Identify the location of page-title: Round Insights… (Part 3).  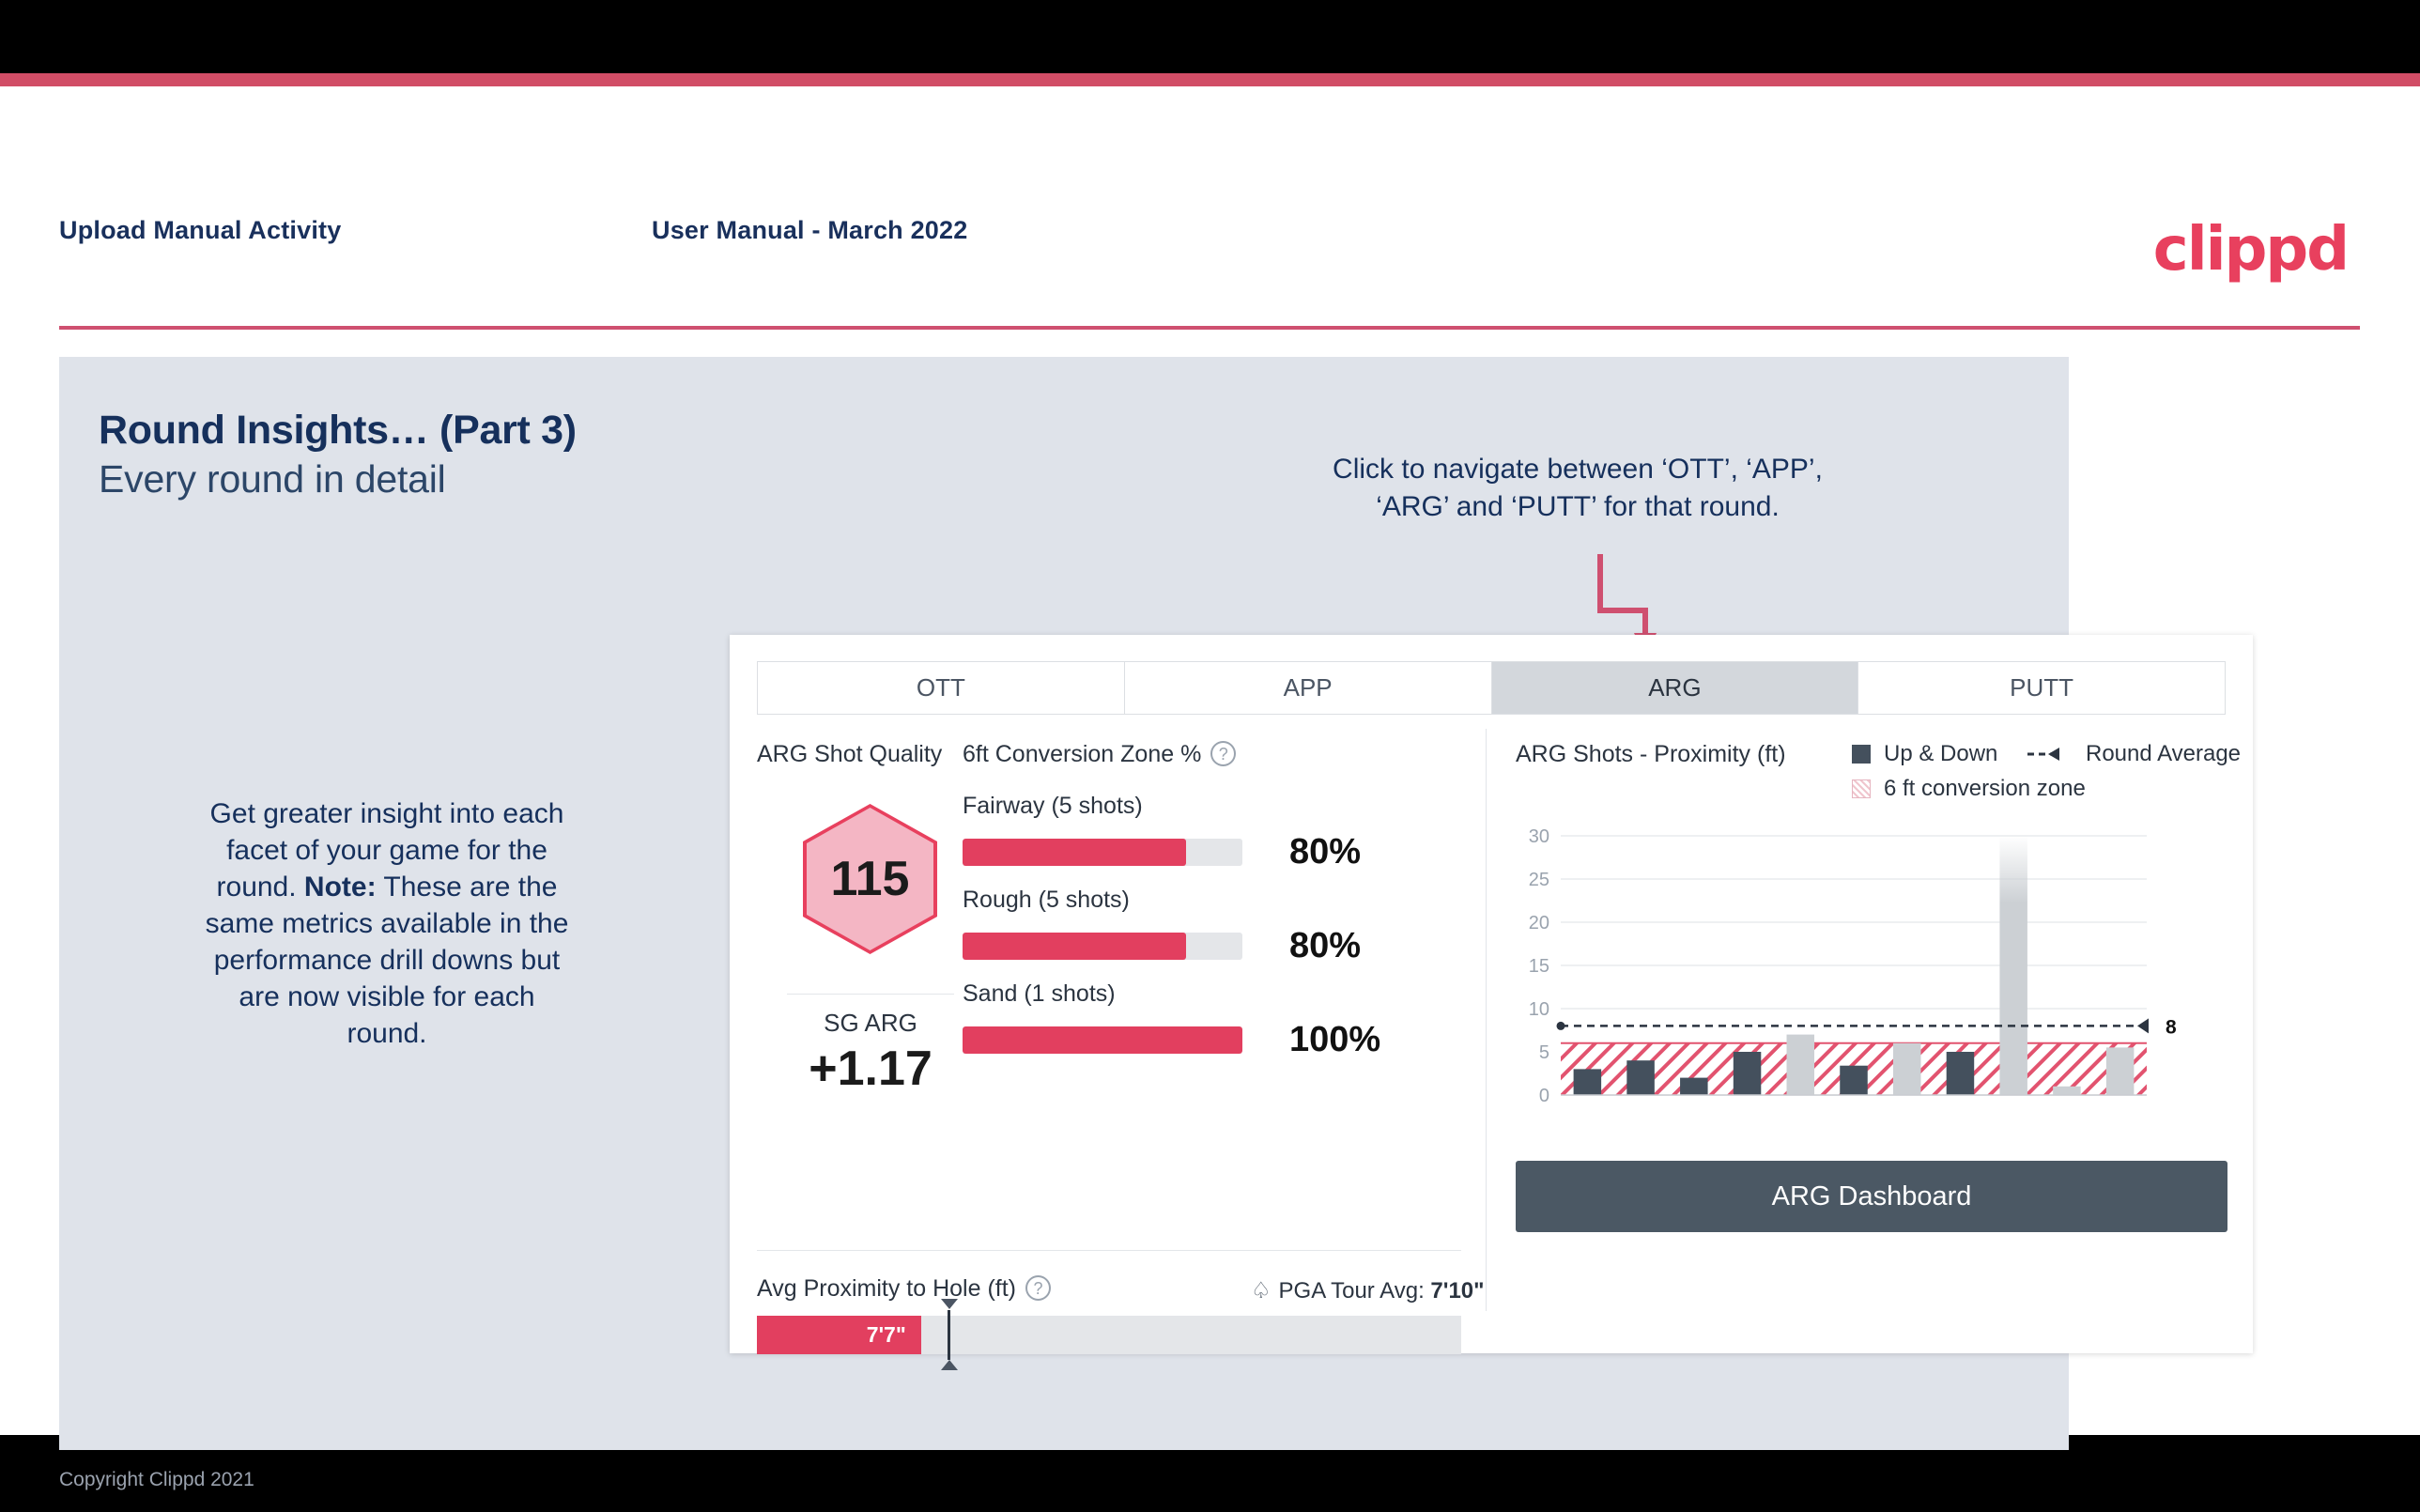
(338, 431).